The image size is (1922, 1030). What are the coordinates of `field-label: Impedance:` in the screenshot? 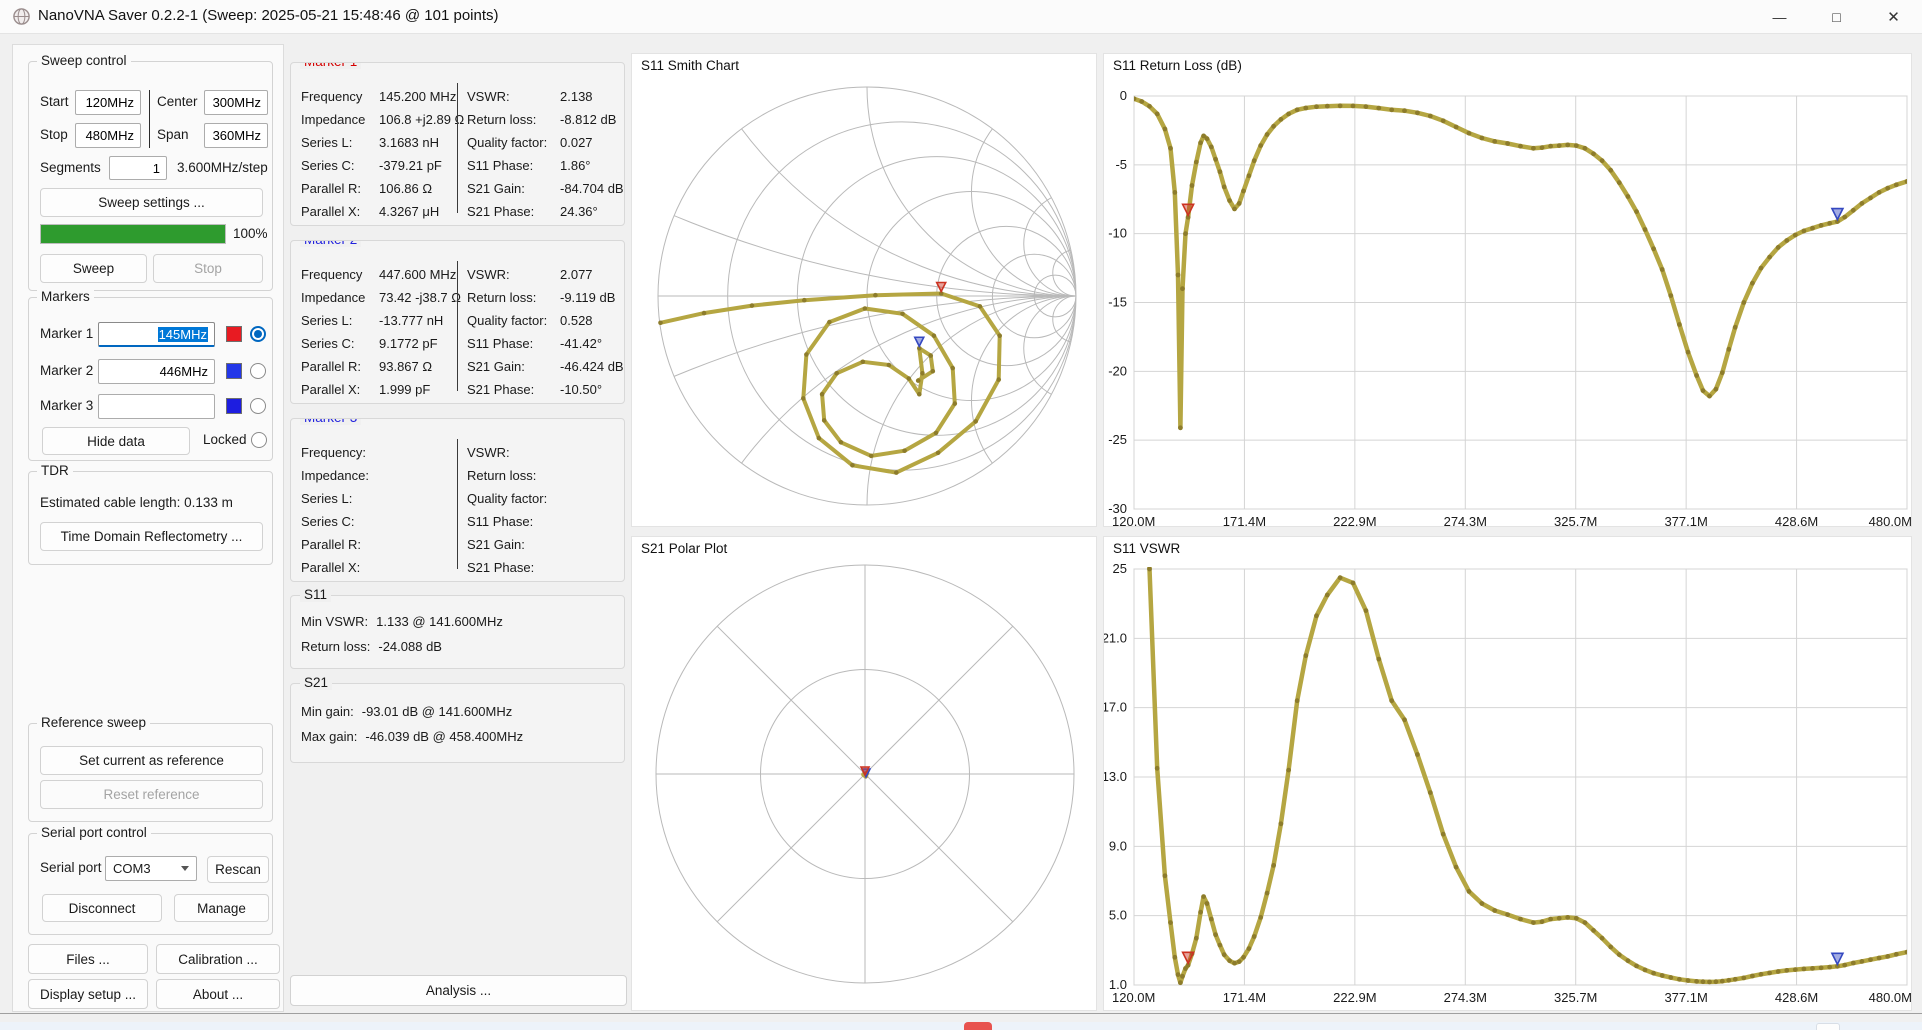 It's located at (335, 475).